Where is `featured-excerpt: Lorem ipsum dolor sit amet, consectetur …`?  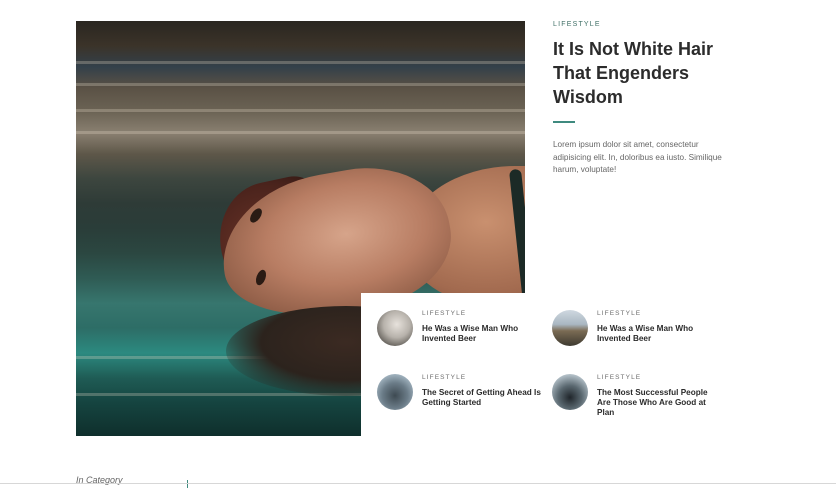 featured-excerpt: Lorem ipsum dolor sit amet, consectetur … is located at coordinates (637, 157).